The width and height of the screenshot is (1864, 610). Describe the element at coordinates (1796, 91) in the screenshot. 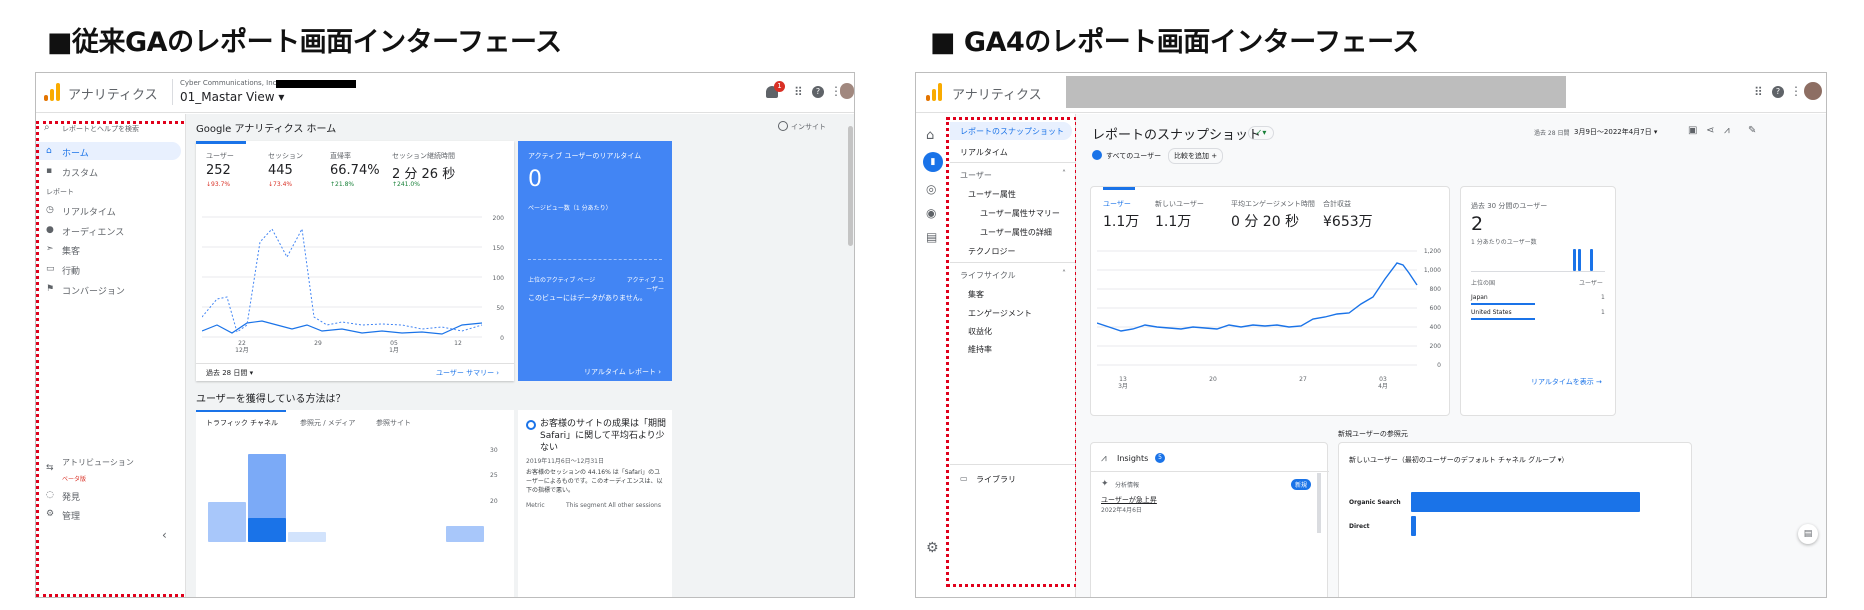

I see `more-vert-icon: ⋮` at that location.